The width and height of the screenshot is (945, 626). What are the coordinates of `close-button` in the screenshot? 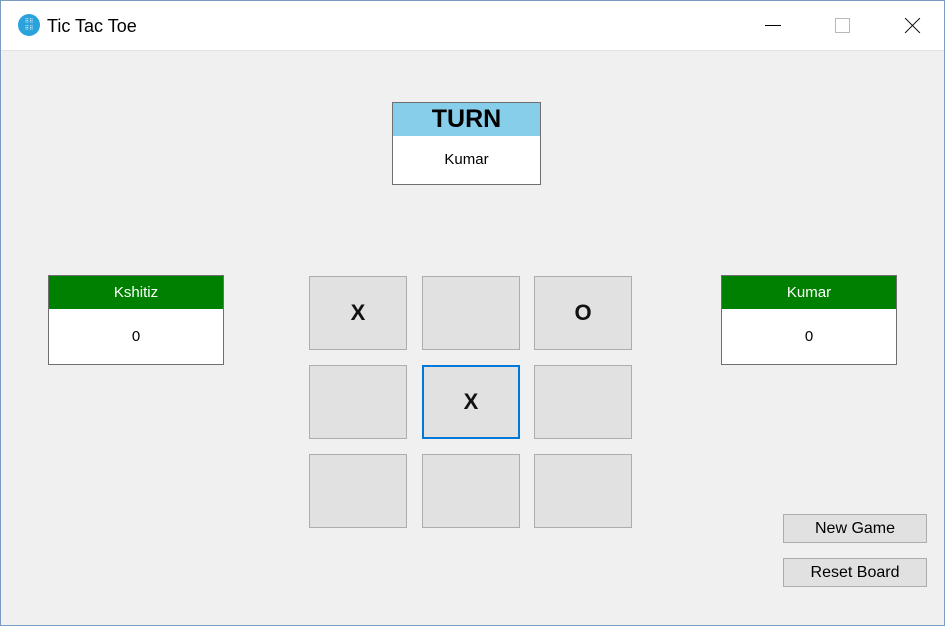 It's located at (909, 25).